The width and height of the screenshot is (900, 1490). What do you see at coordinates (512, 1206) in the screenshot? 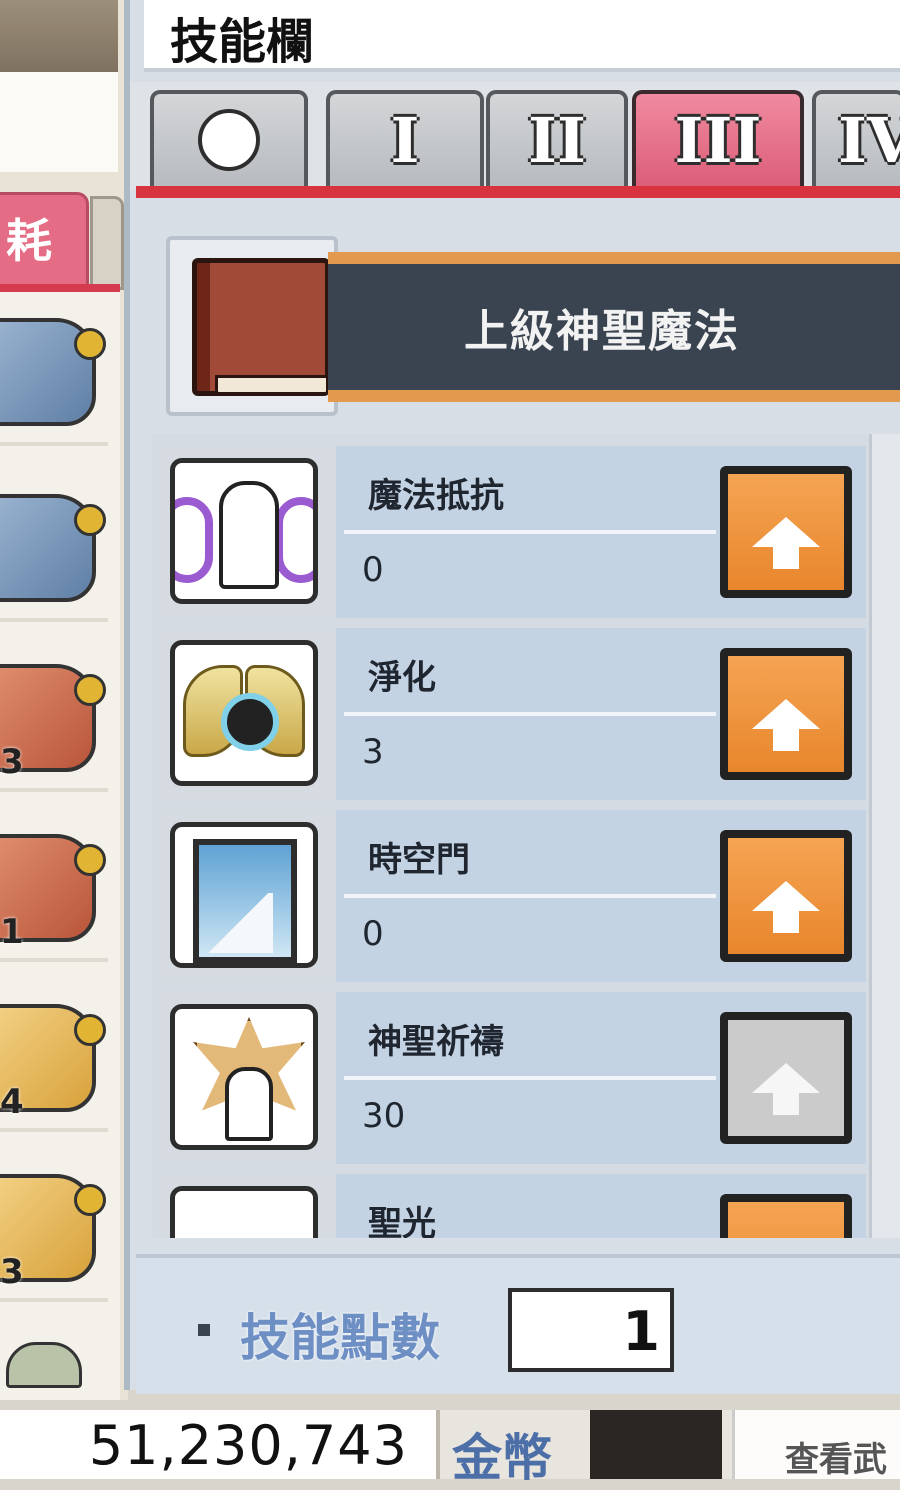
I see `skill-row: 聖光` at bounding box center [512, 1206].